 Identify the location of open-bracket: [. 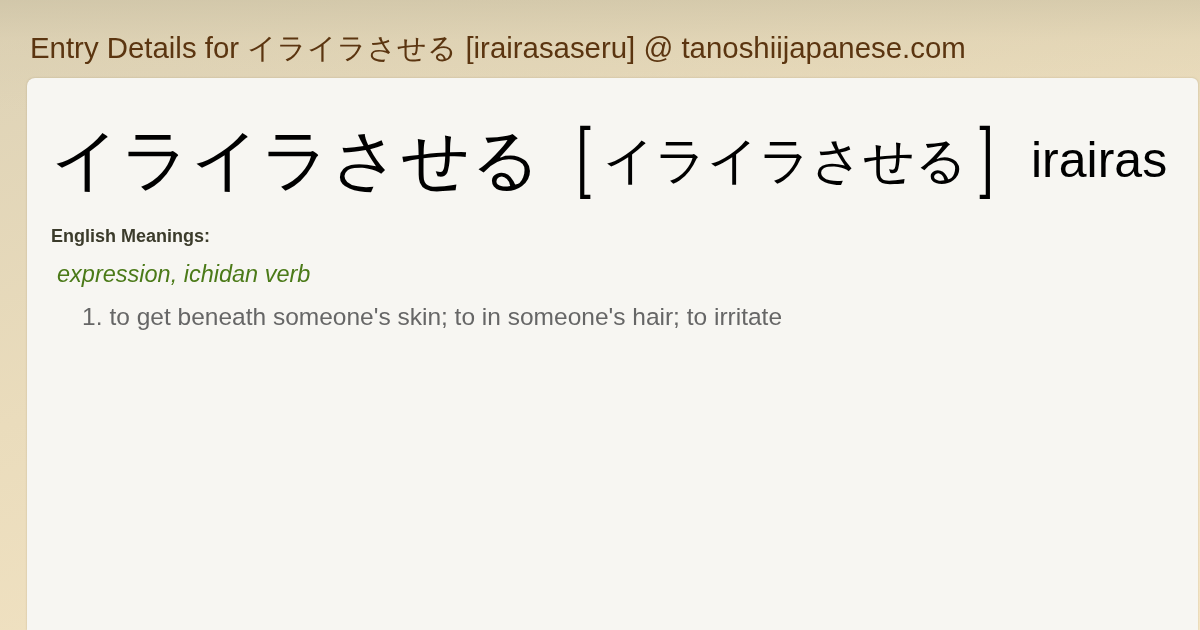
(585, 160).